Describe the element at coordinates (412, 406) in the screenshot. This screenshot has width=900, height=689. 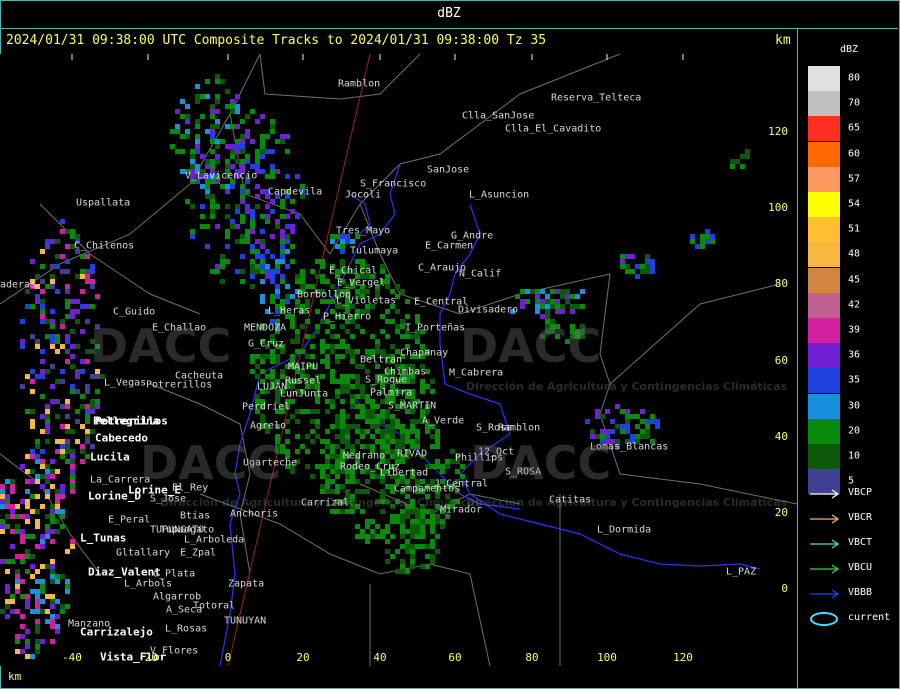
I see `town-label: S_MARTIN` at that location.